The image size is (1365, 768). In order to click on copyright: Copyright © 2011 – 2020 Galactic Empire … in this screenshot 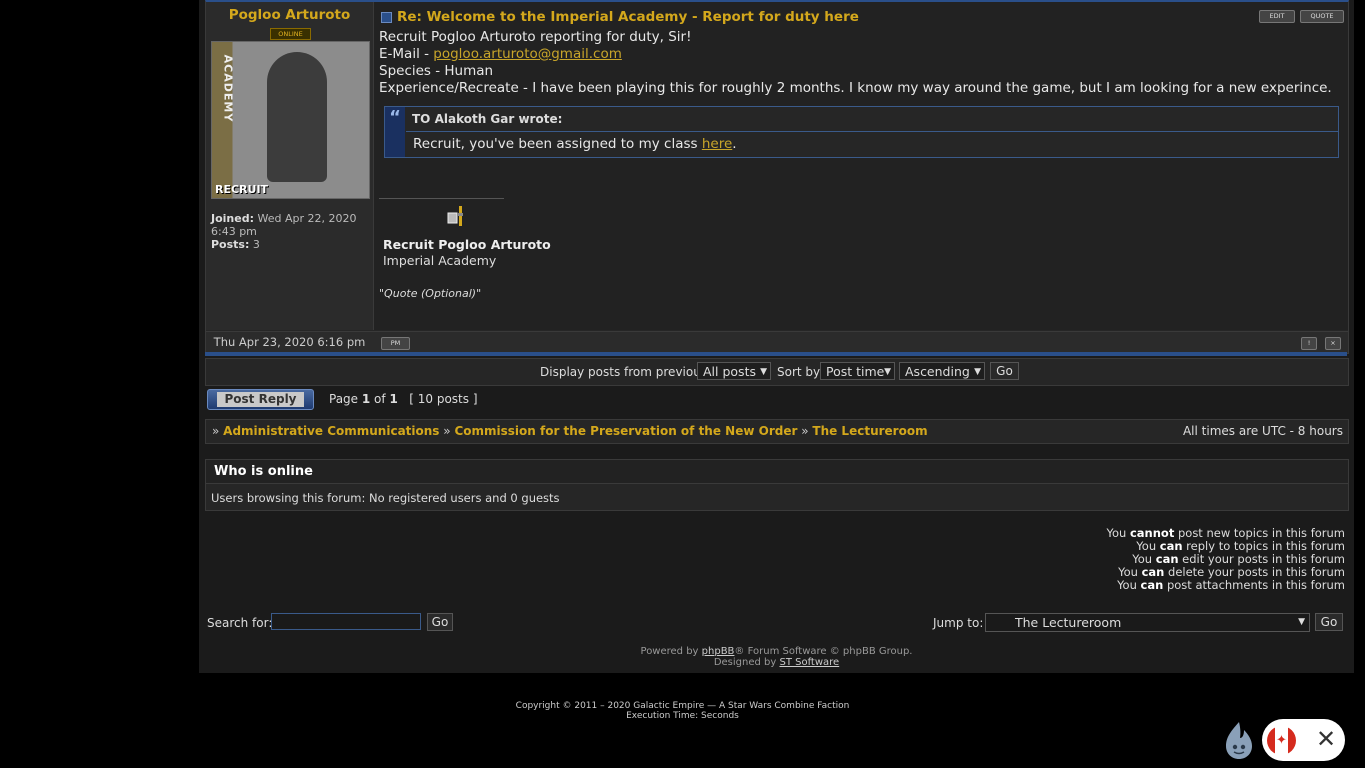, I will do `click(682, 711)`.